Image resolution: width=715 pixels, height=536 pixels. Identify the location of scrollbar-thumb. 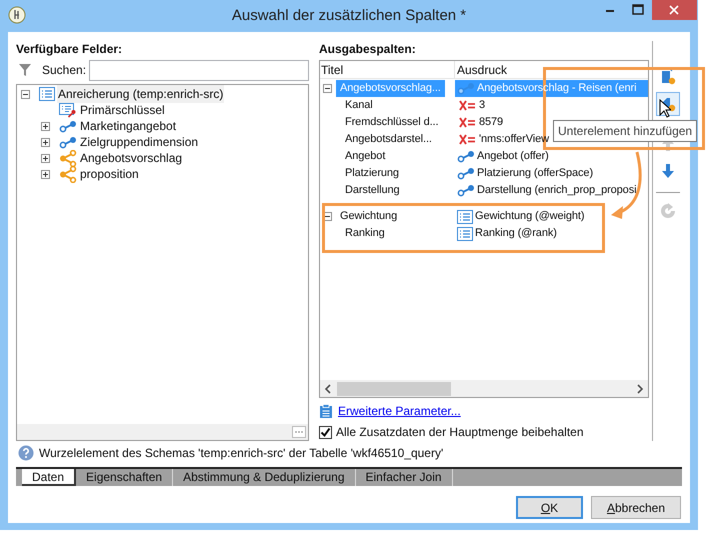
(394, 389).